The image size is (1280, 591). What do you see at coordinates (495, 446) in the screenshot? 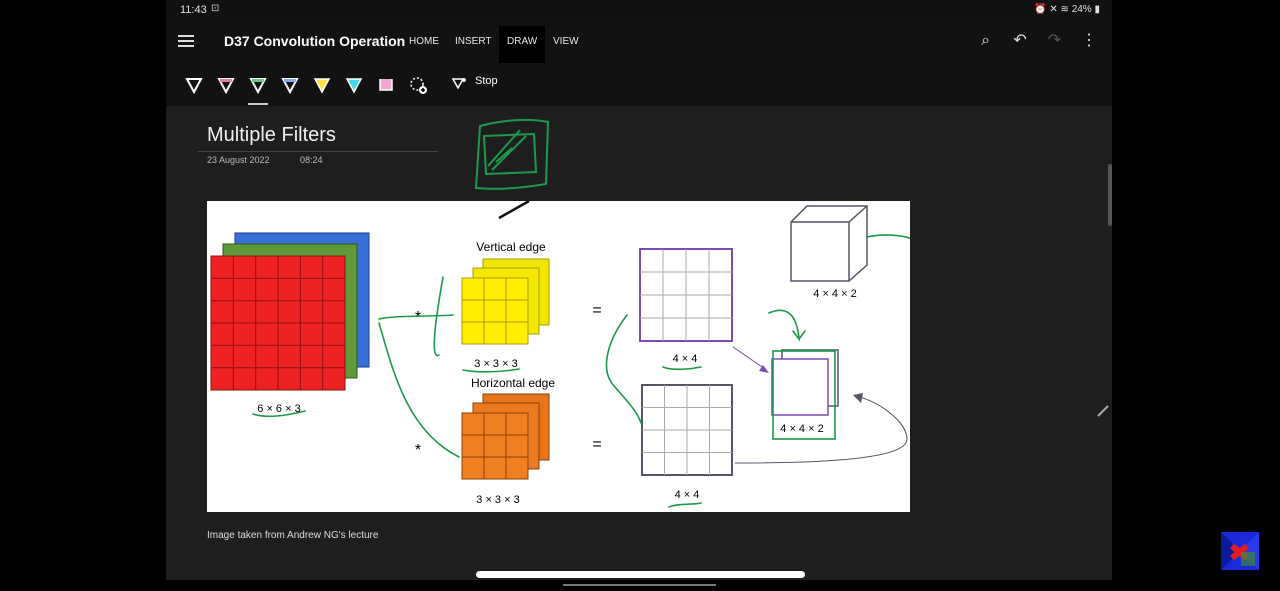
I see `filter2-front` at bounding box center [495, 446].